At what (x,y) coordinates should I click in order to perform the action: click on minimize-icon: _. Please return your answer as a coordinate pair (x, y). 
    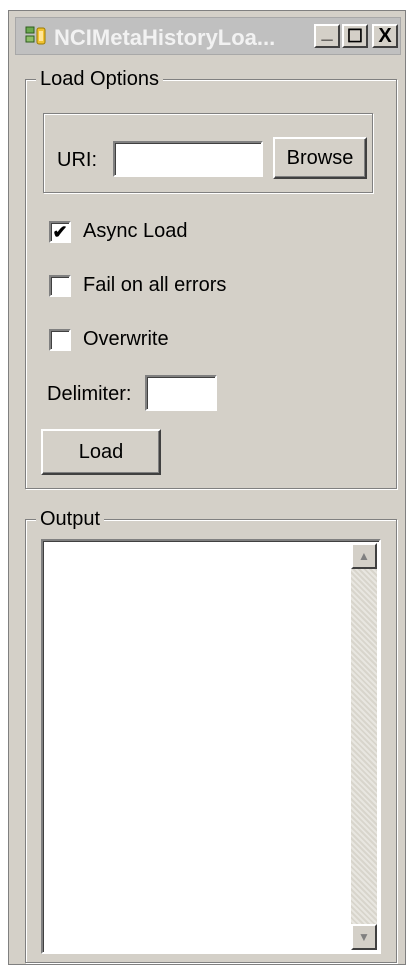
    Looking at the image, I should click on (327, 32).